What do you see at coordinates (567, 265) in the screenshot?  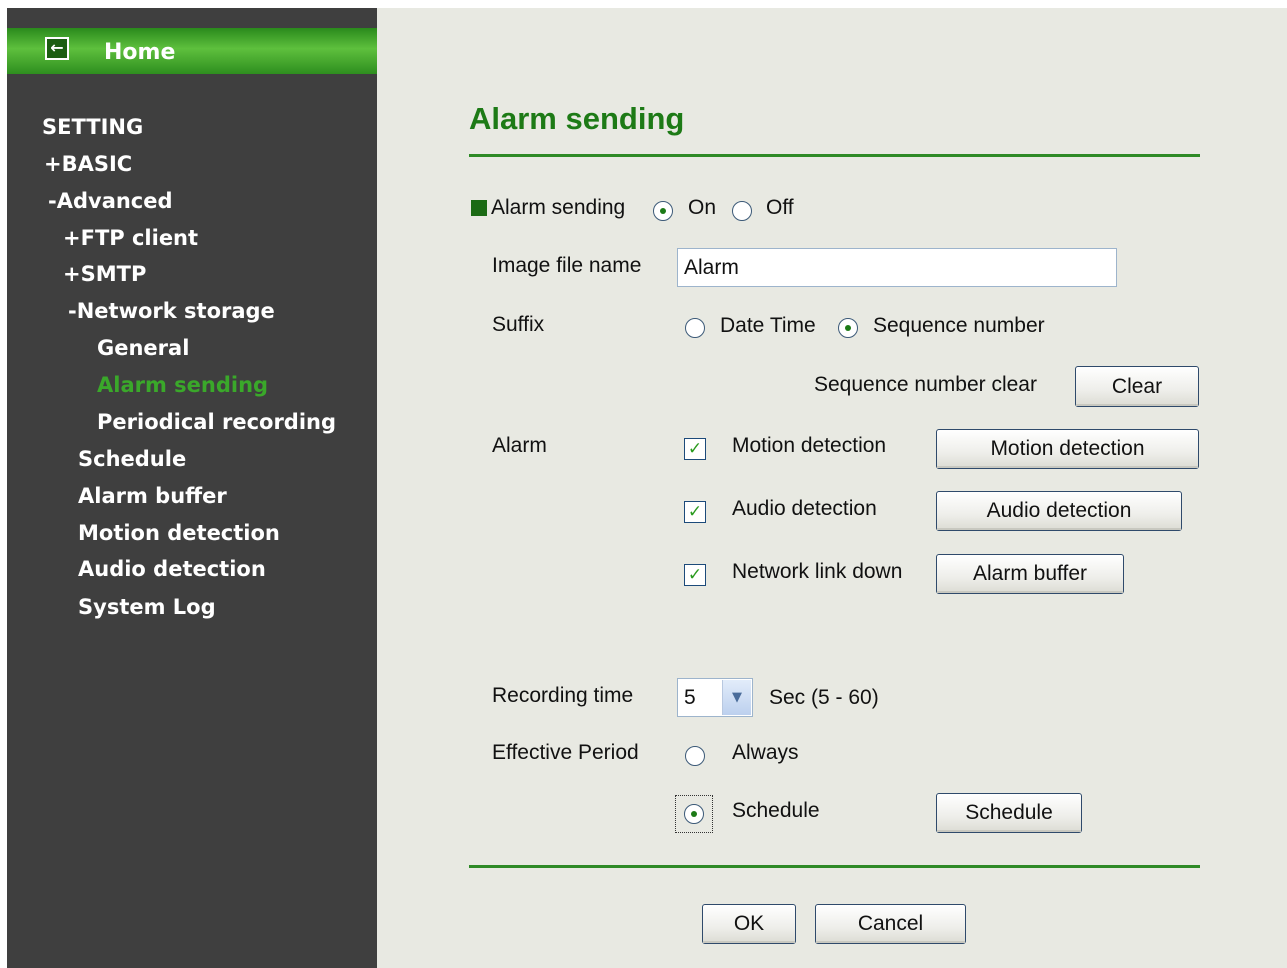 I see `image-file-name-label: Image file name` at bounding box center [567, 265].